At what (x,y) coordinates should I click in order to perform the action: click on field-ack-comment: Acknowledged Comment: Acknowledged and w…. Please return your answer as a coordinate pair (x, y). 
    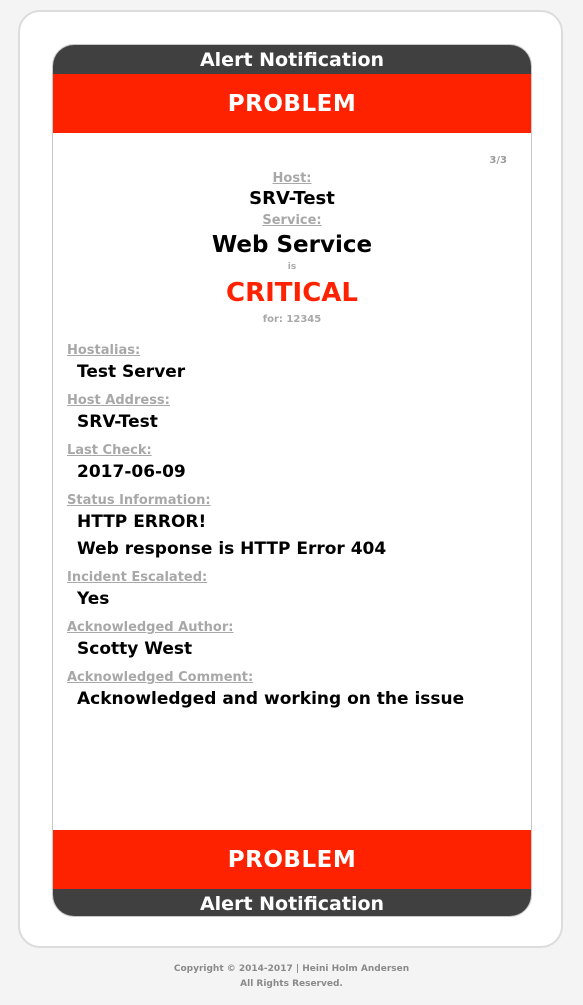
    Looking at the image, I should click on (292, 691).